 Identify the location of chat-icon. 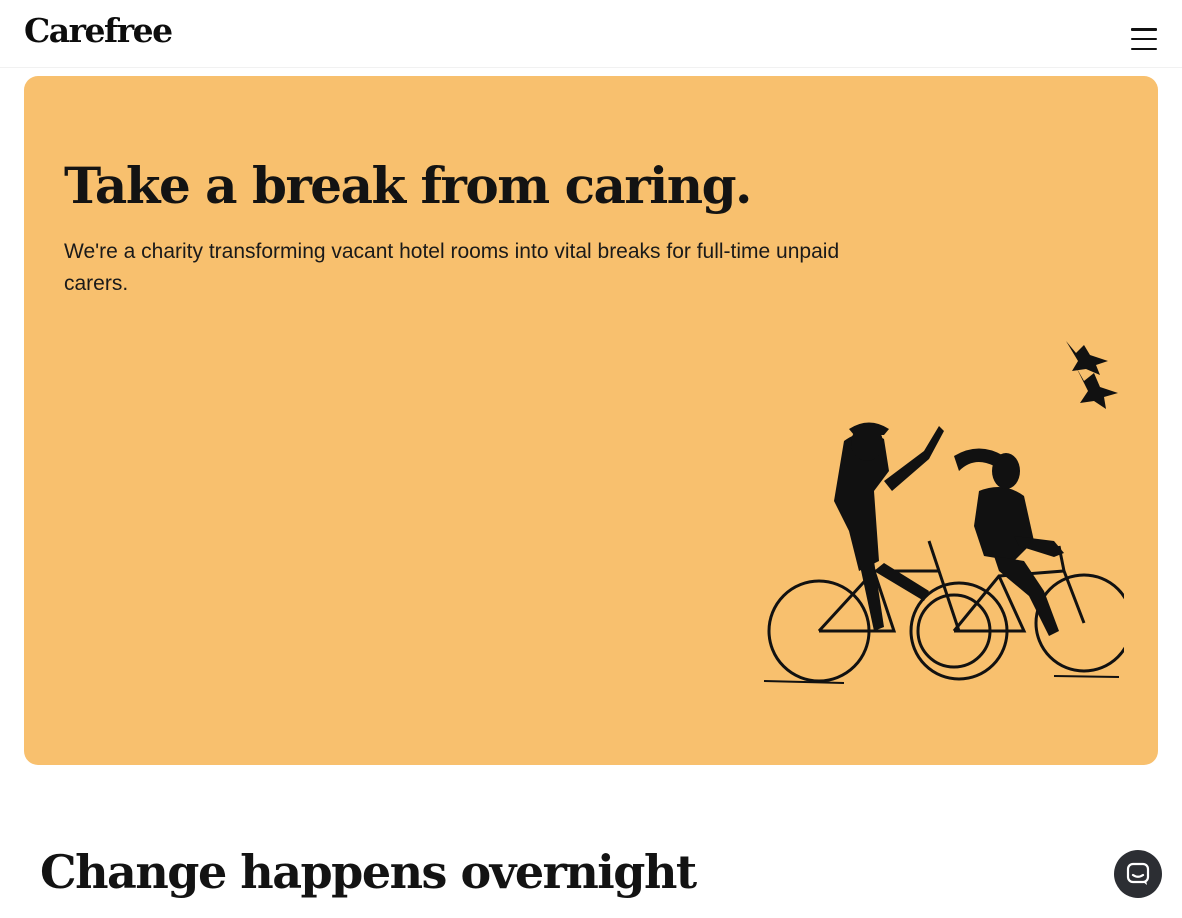
(1138, 874).